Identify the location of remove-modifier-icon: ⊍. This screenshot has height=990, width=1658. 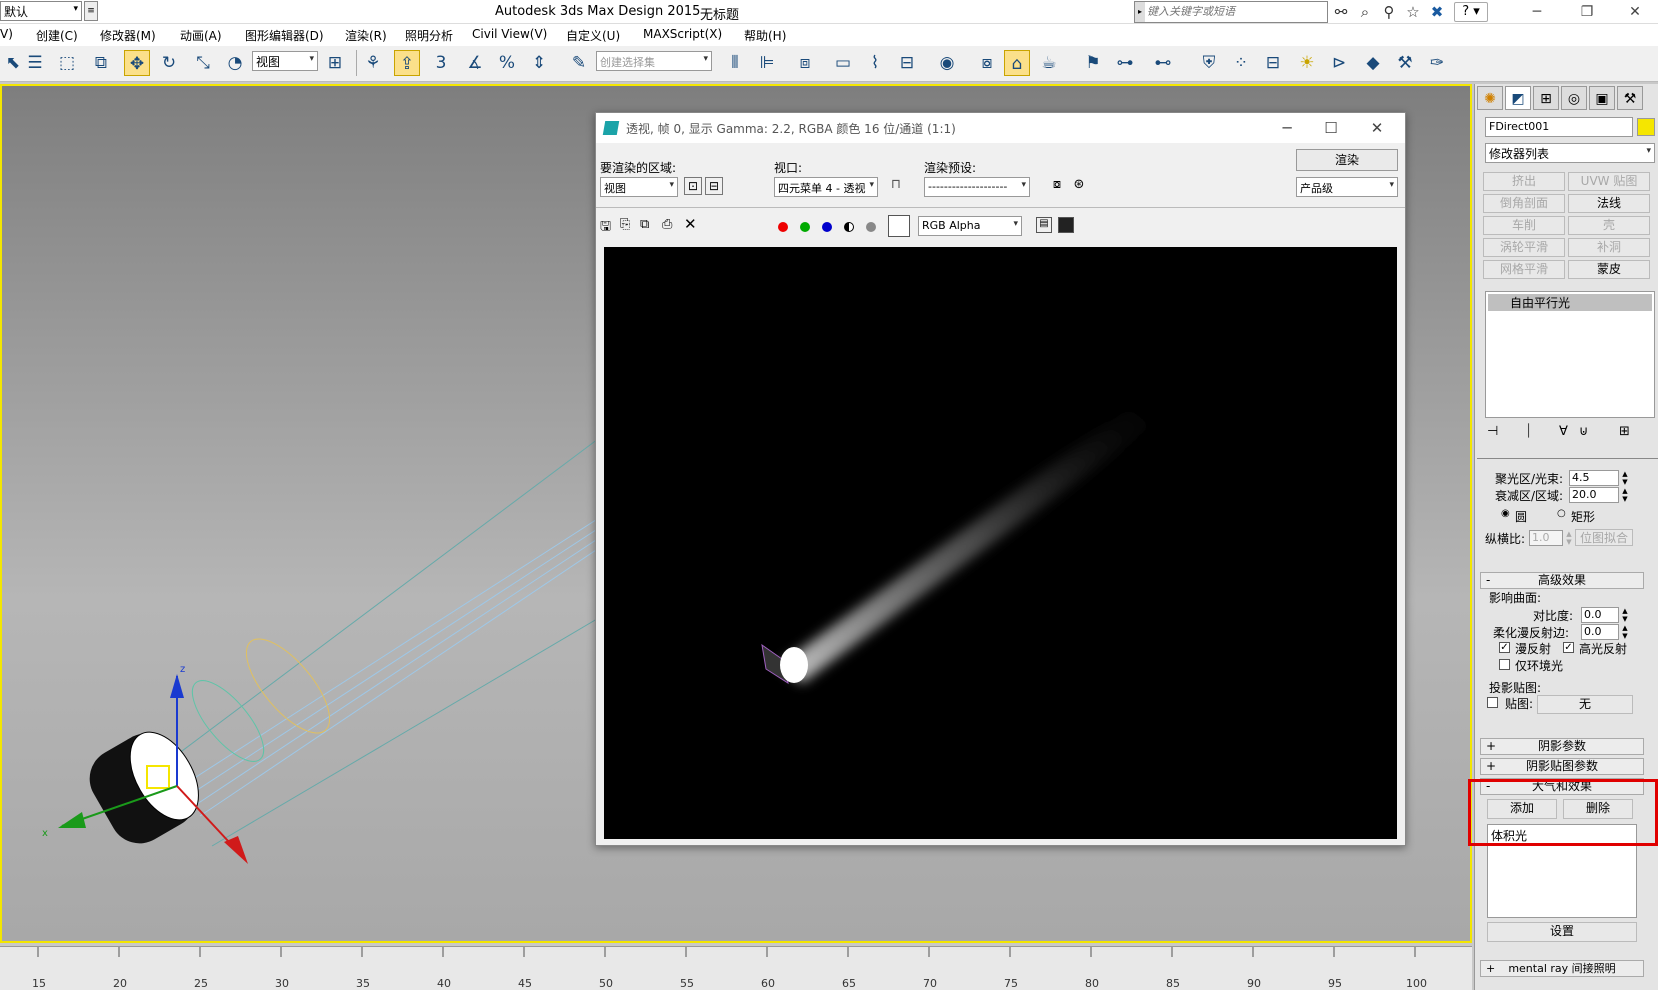
(1584, 431).